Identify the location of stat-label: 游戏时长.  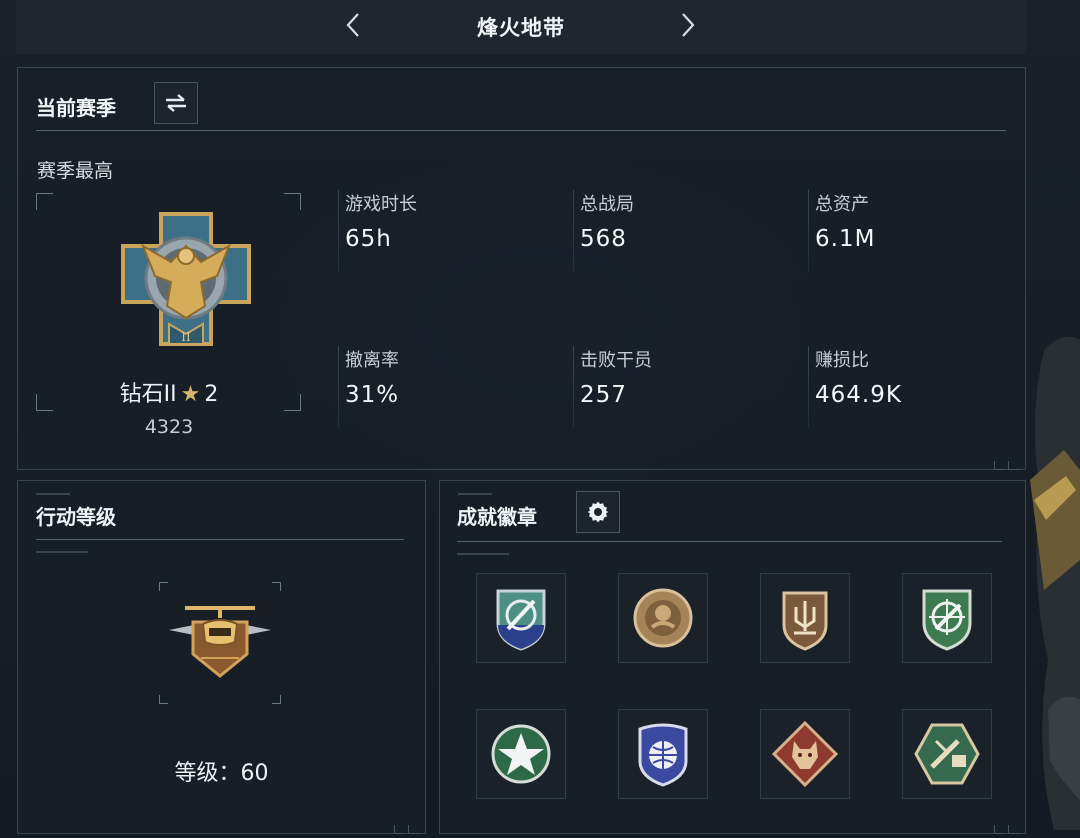
(381, 204).